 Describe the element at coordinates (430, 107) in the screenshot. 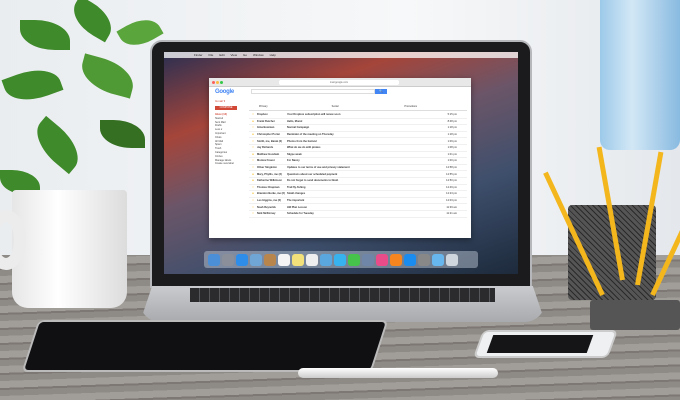

I see `tab-promotions: Promotions` at that location.